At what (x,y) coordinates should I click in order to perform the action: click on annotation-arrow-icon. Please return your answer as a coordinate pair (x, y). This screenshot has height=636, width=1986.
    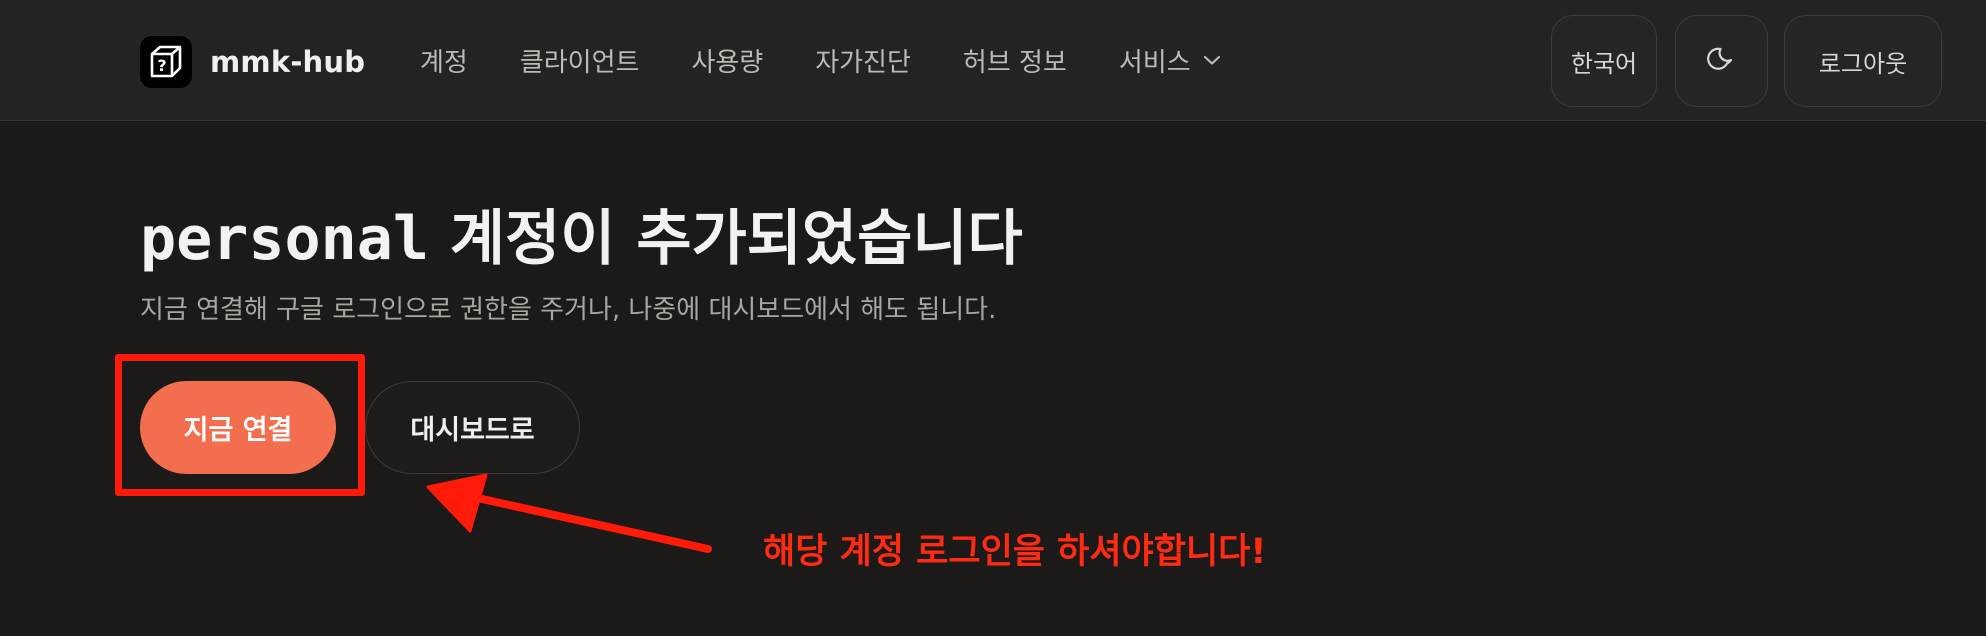
    Looking at the image, I should click on (569, 513).